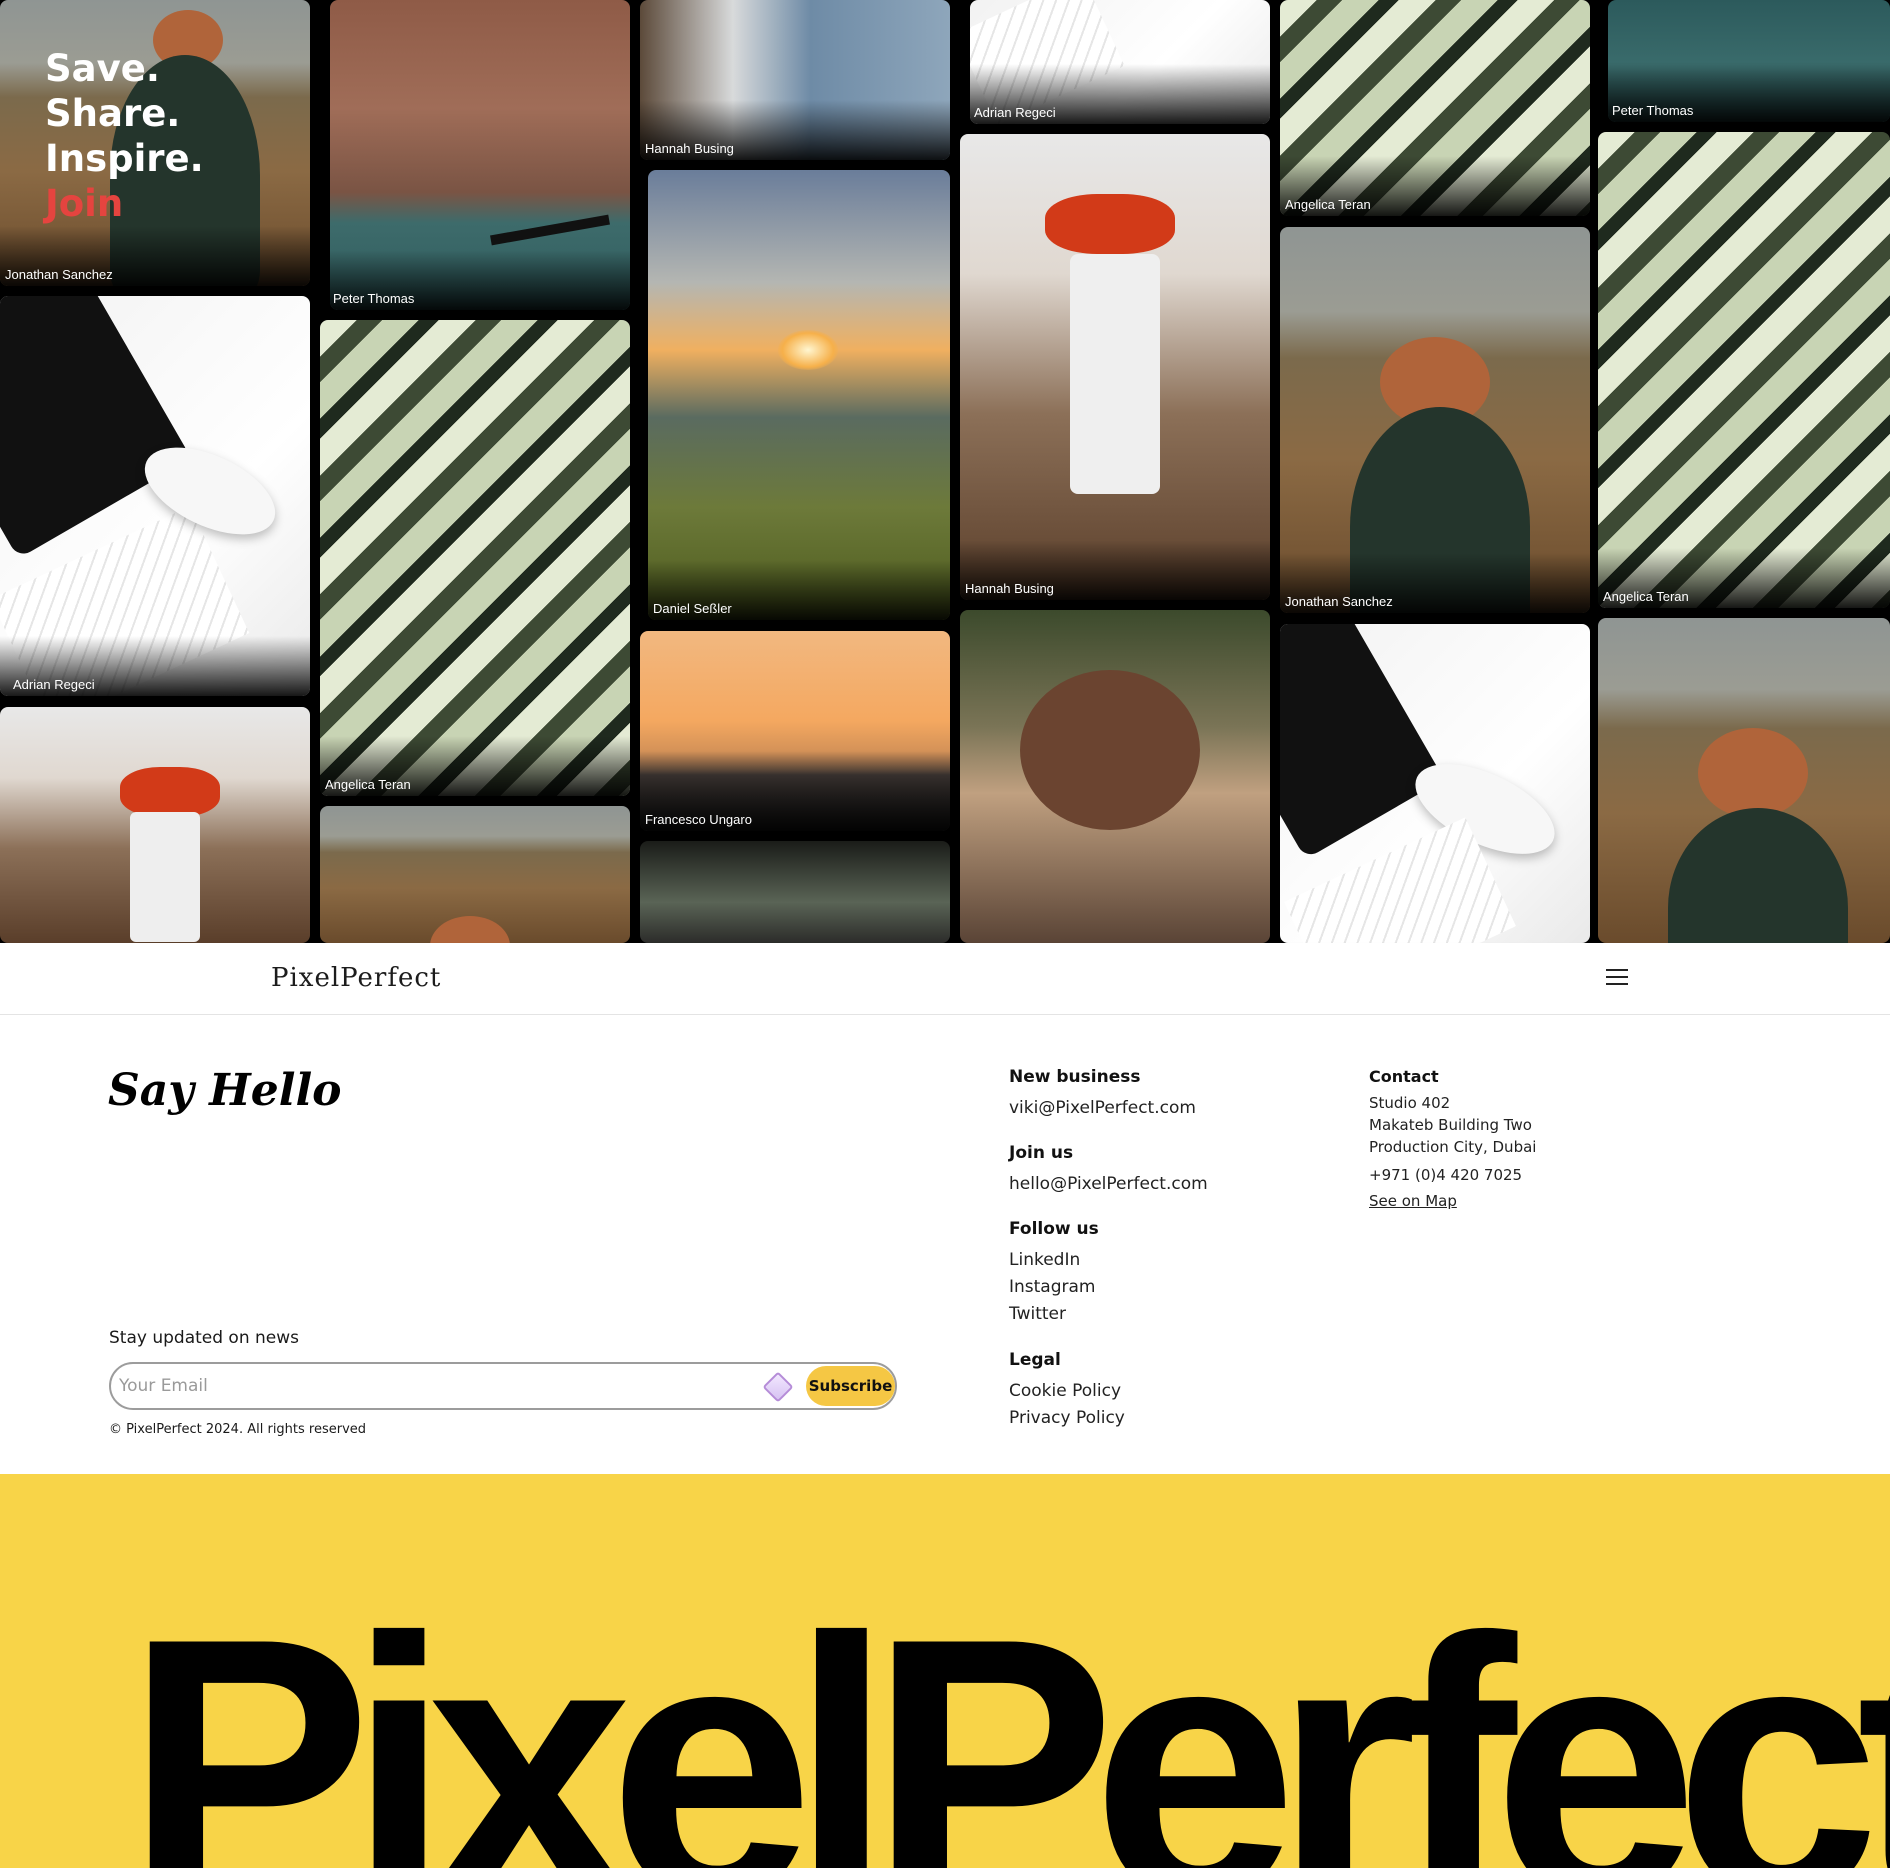 This screenshot has width=1890, height=1868. Describe the element at coordinates (1404, 1076) in the screenshot. I see `section-title: Contact` at that location.